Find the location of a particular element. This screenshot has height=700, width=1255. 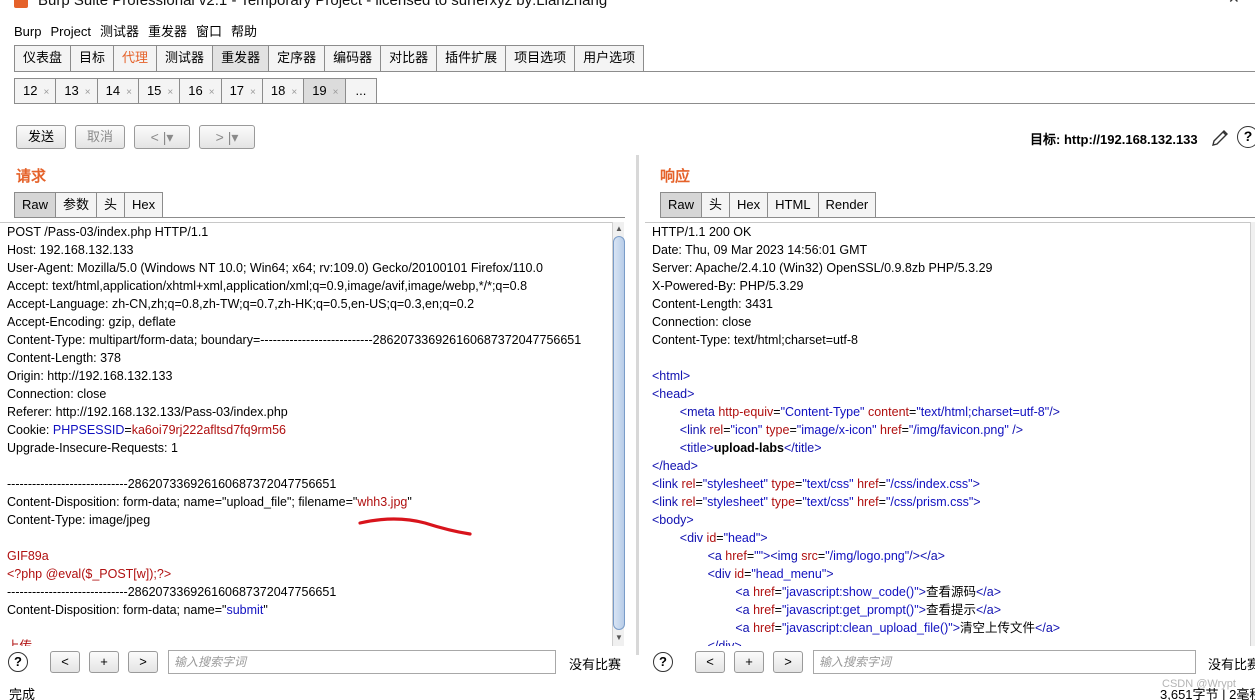

cancel-button: 取消 is located at coordinates (100, 137).